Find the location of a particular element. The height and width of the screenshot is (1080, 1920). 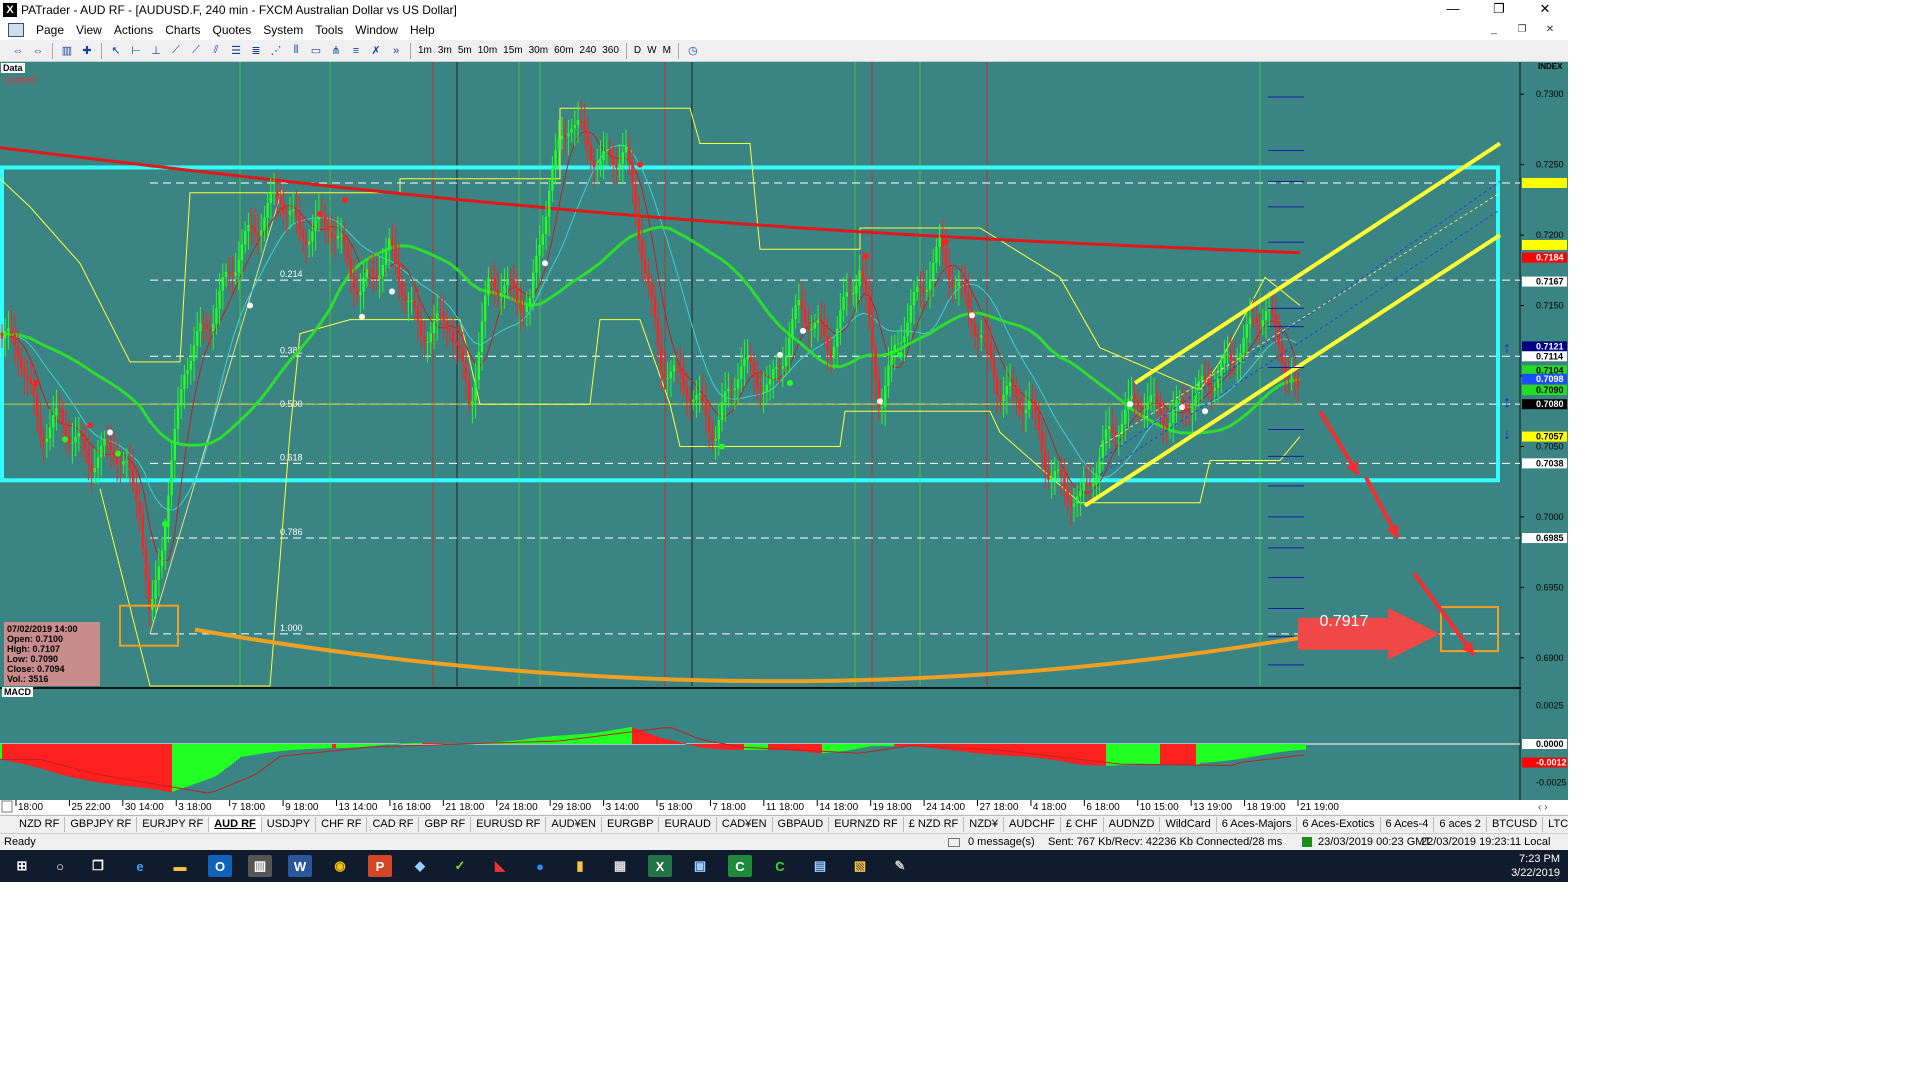

symbol-tab: EURGBP is located at coordinates (631, 824).